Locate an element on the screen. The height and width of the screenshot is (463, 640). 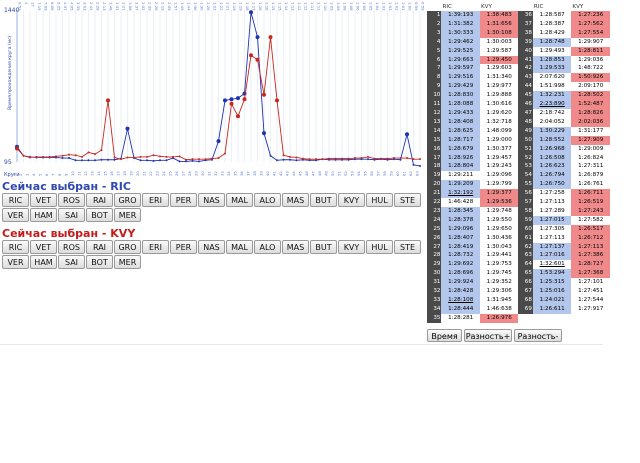
top-tick-label: 5:25 is located at coordinates (59, 6).